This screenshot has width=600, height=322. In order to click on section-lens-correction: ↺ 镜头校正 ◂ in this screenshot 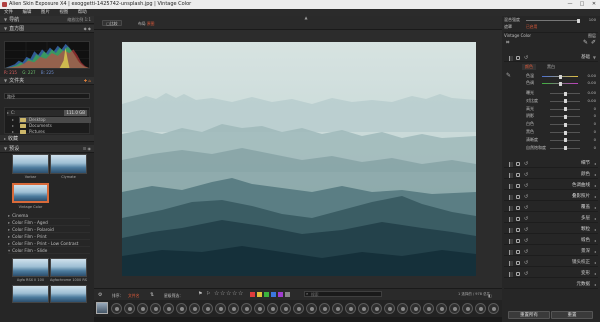, I will do `click(551, 263)`.